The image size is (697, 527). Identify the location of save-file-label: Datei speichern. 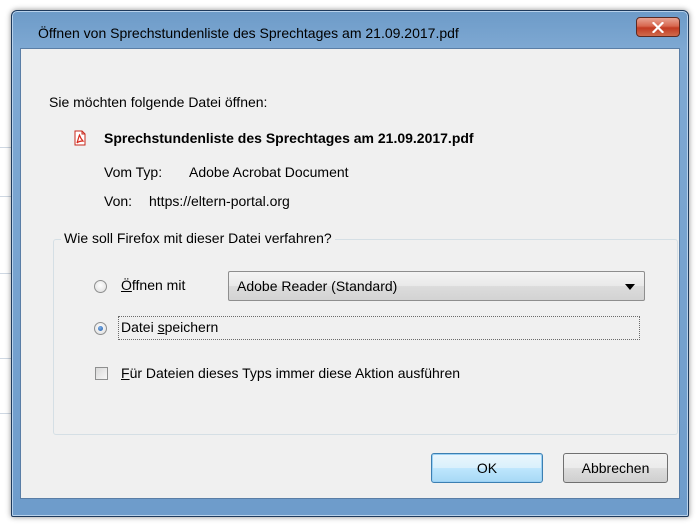
(169, 327).